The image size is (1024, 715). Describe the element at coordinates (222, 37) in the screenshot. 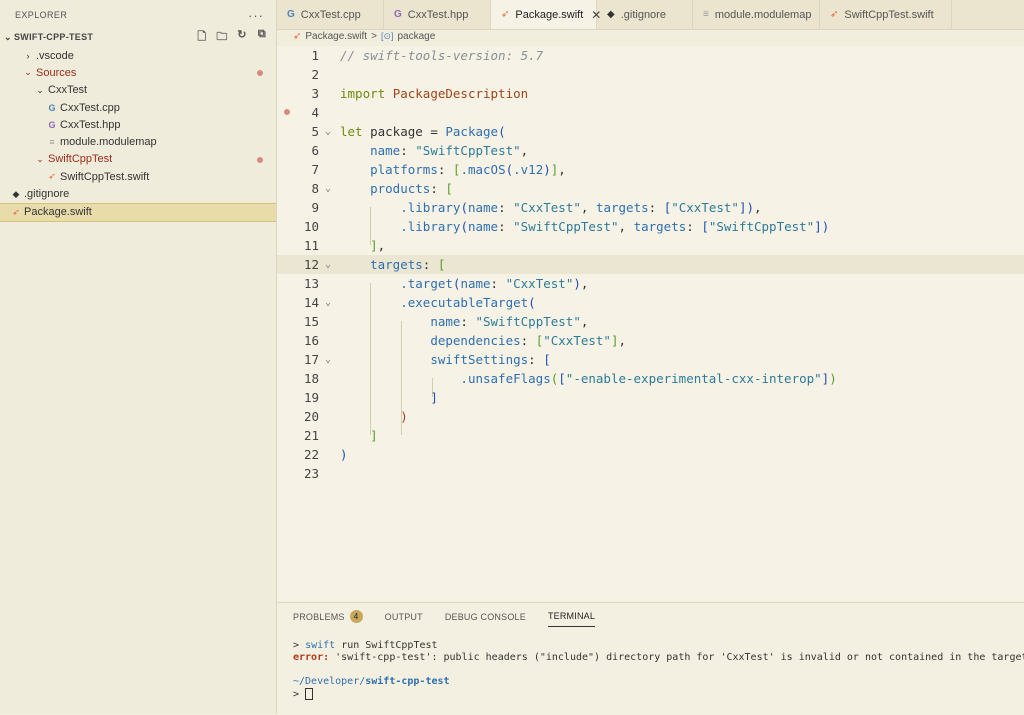

I see `new-folder-icon: 🗀` at that location.